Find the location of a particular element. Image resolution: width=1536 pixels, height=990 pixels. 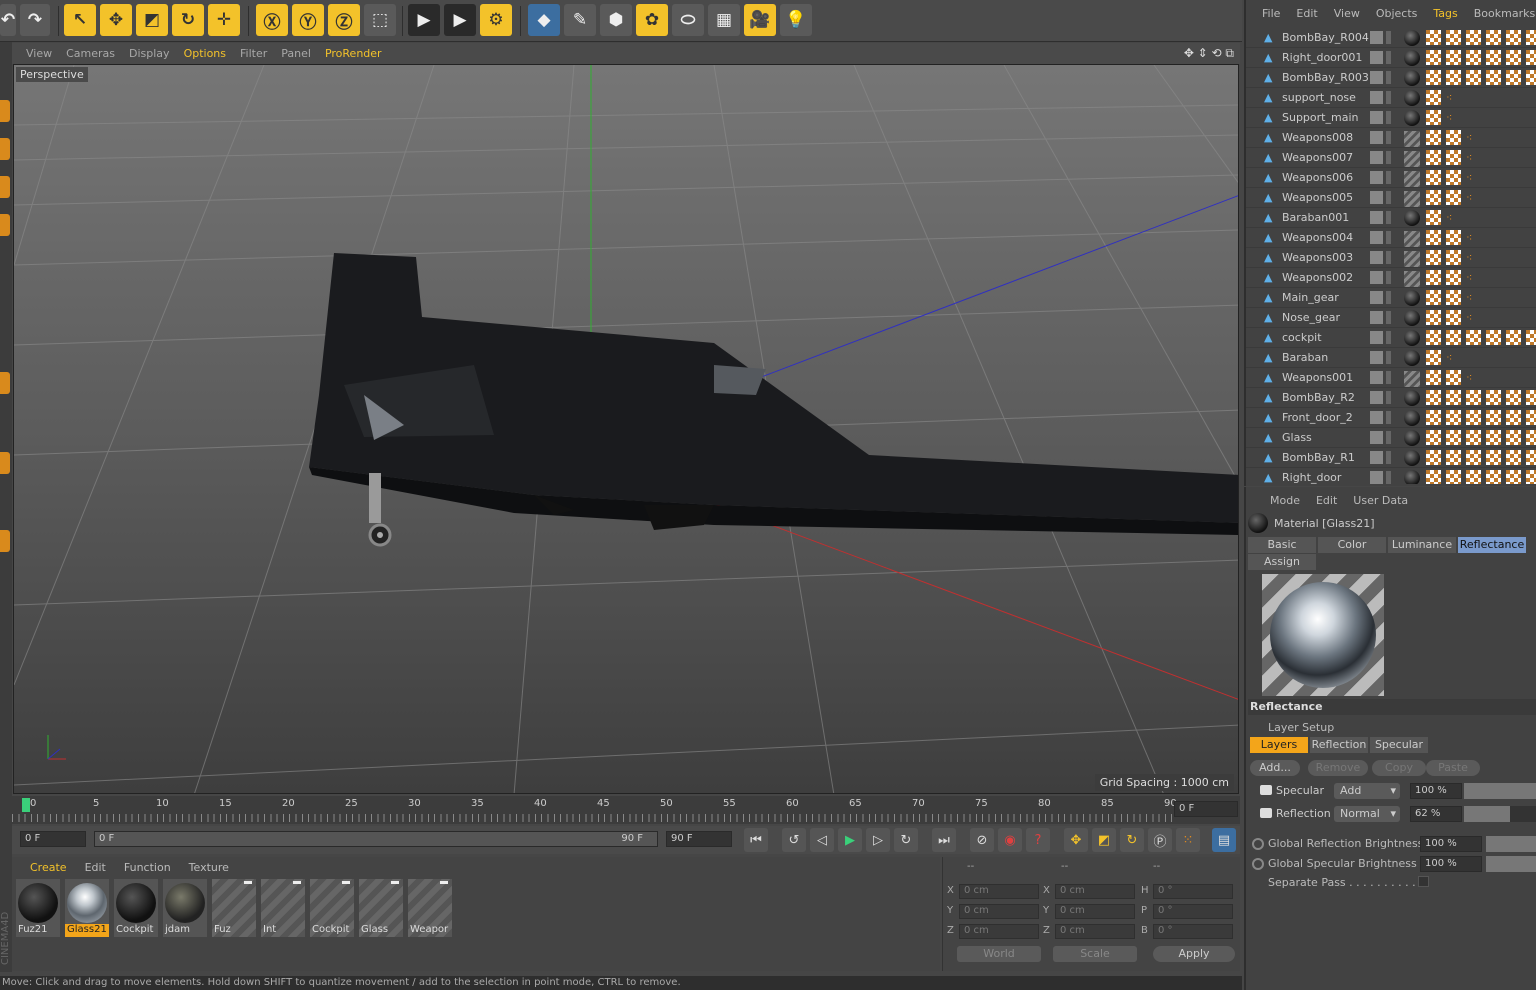

layer-blend-mode-select: Normal ▾ is located at coordinates (1367, 814).